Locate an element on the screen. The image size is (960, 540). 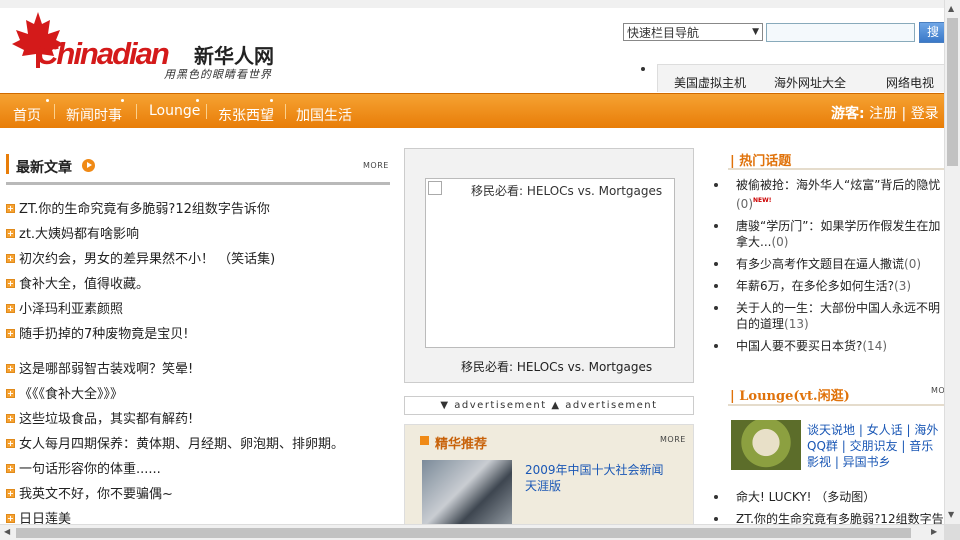
reply-count: (13) is located at coordinates (796, 324).